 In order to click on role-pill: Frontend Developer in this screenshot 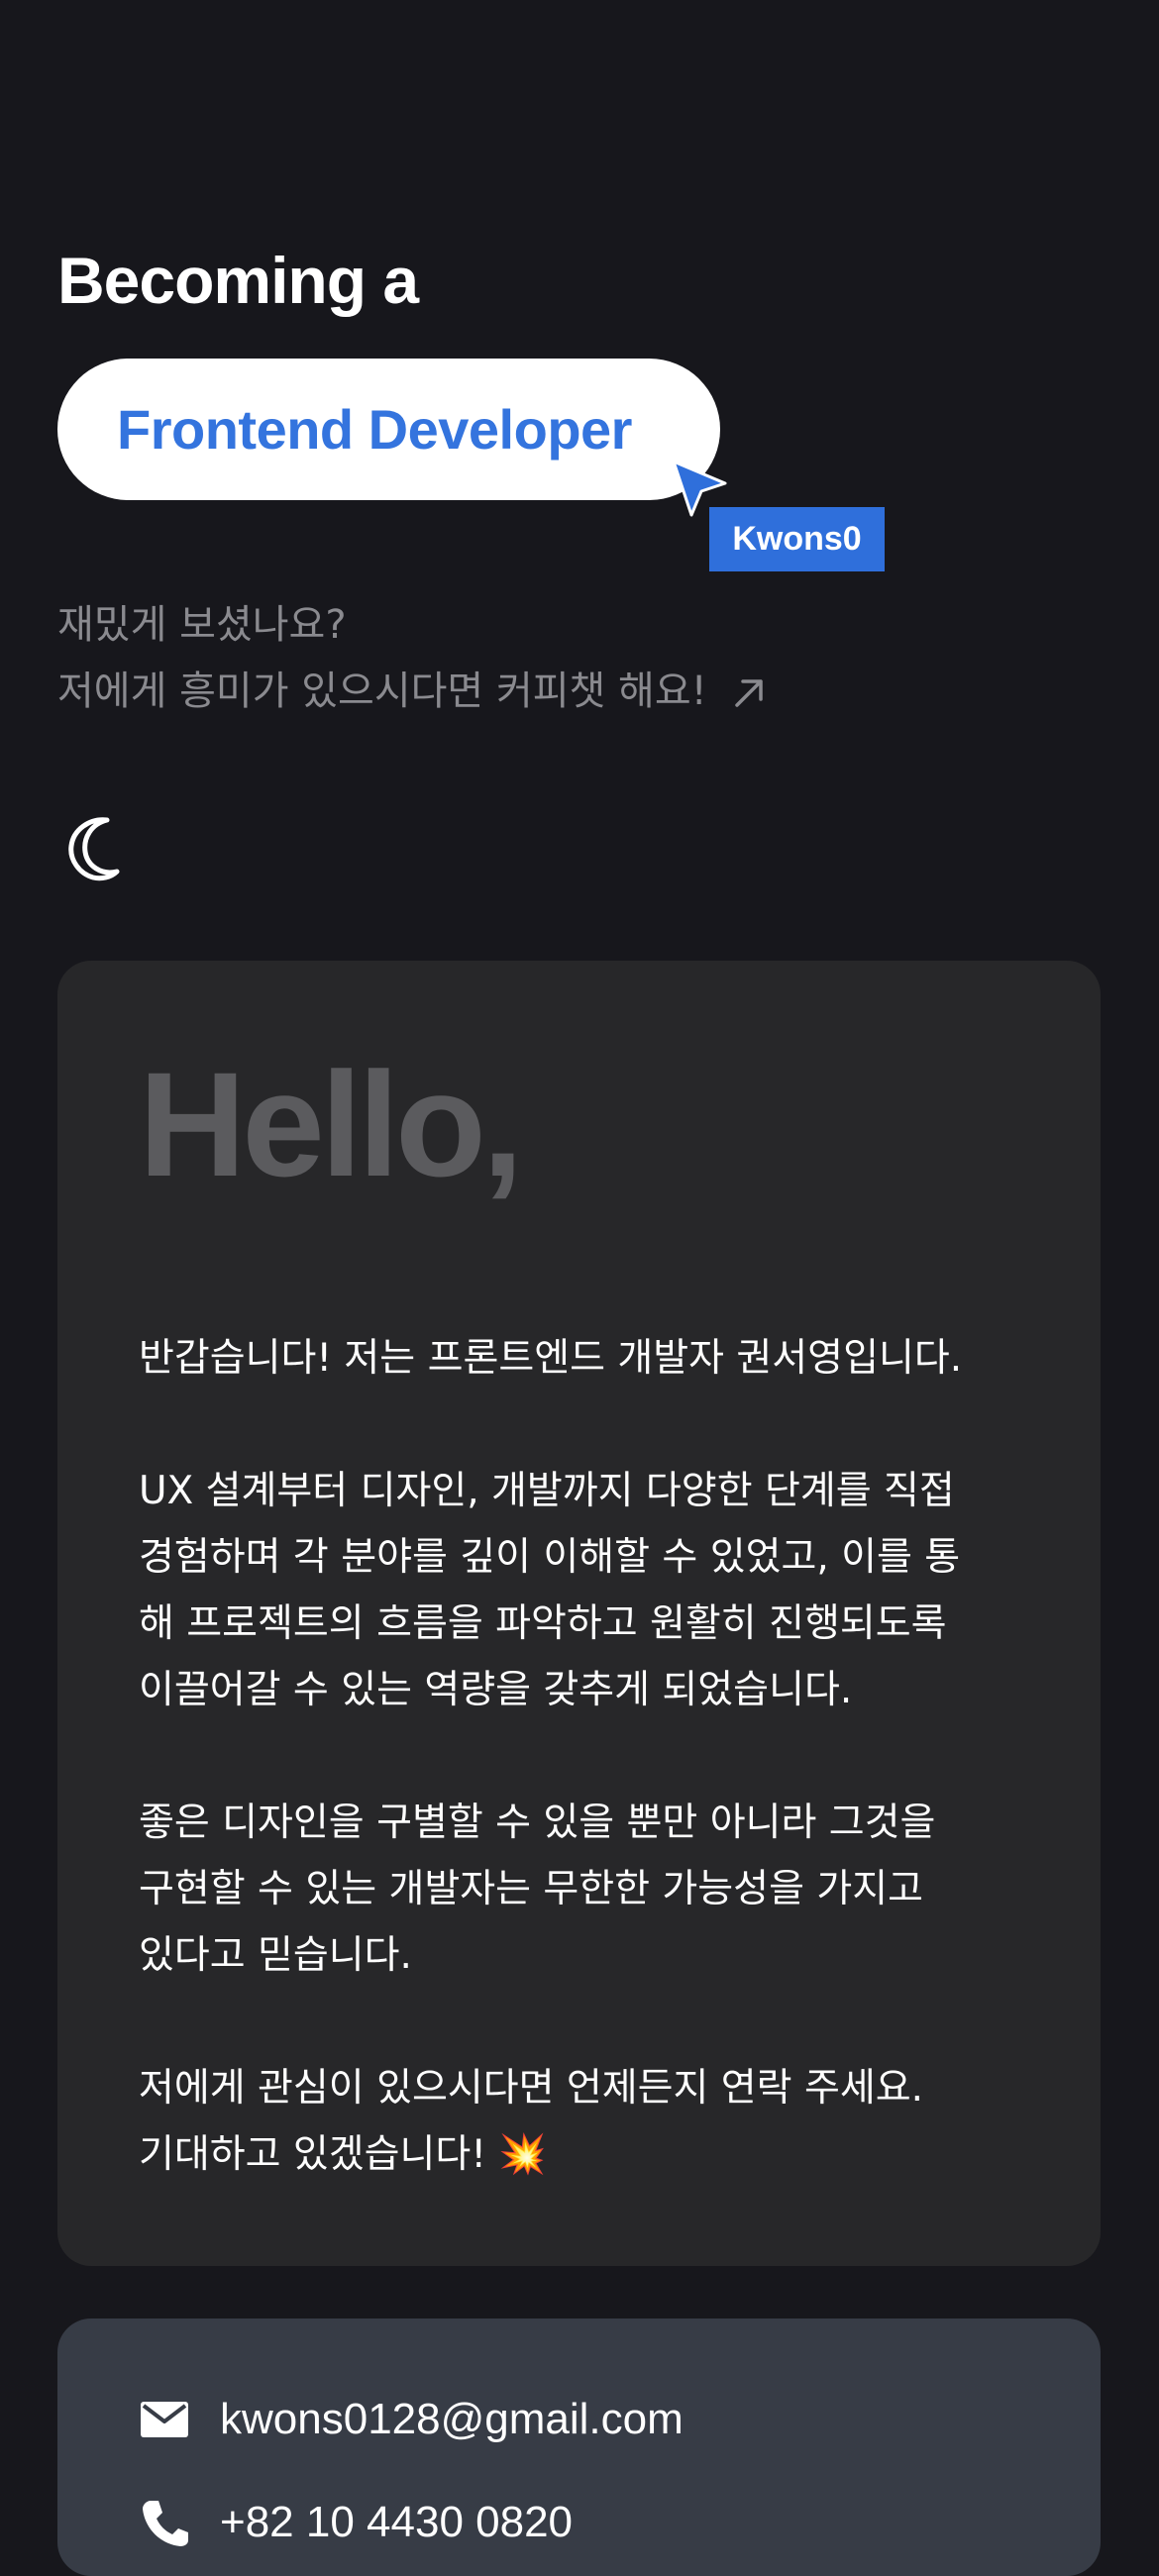, I will do `click(388, 429)`.